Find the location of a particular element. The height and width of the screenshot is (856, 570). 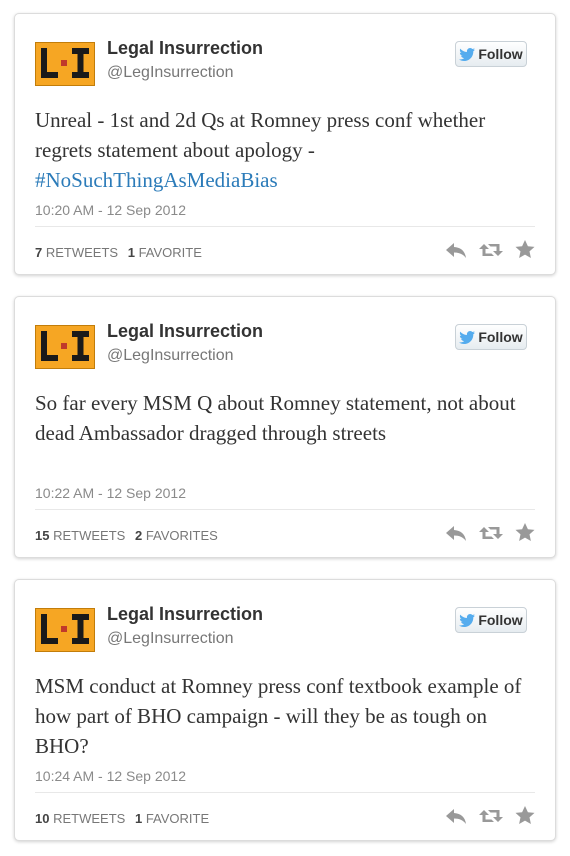

favorites-label: FAVORITES is located at coordinates (182, 535).